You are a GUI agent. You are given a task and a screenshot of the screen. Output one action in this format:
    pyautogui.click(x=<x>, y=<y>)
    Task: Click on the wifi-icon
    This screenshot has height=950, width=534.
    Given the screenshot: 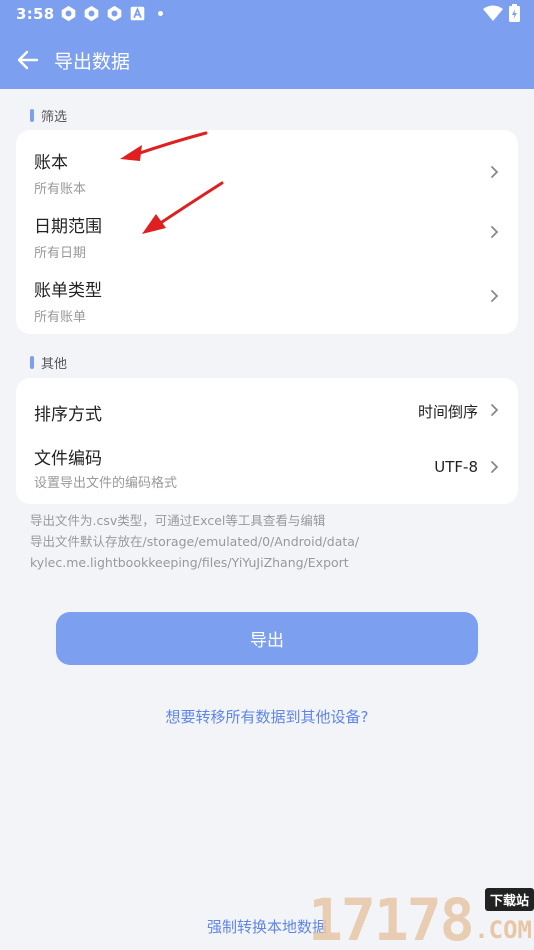 What is the action you would take?
    pyautogui.click(x=493, y=13)
    